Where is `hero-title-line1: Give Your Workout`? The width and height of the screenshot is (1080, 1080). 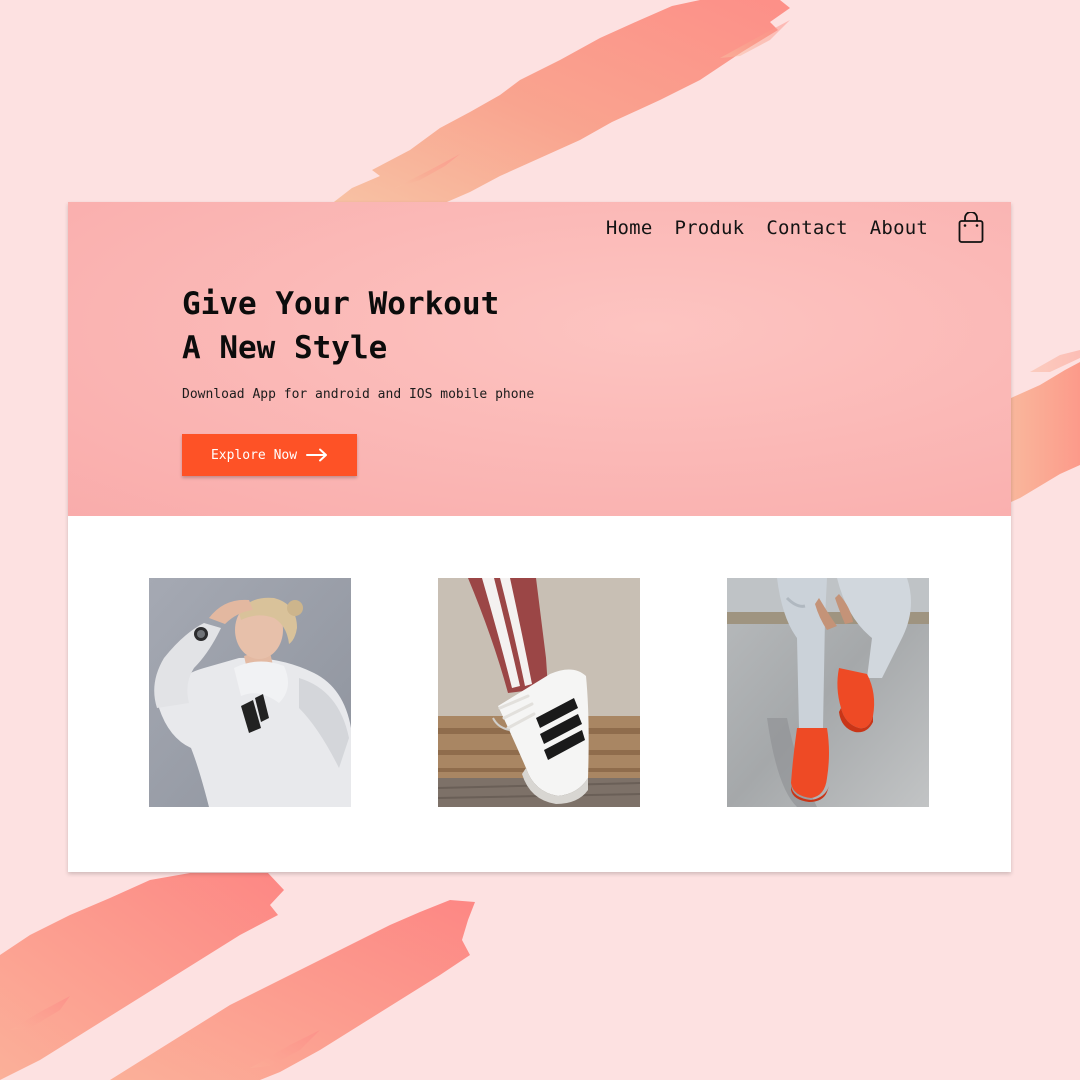
hero-title-line1: Give Your Workout is located at coordinates (341, 304).